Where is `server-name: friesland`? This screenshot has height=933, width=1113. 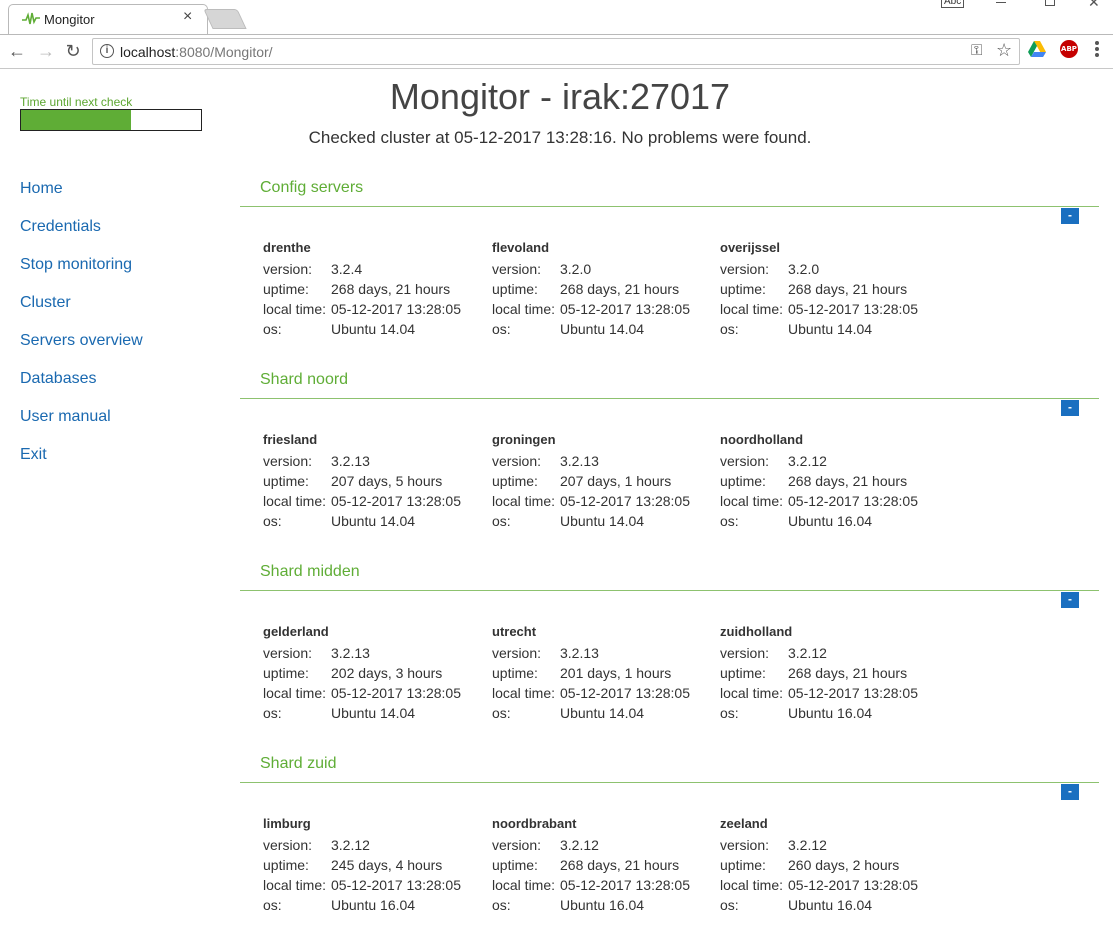 server-name: friesland is located at coordinates (290, 439).